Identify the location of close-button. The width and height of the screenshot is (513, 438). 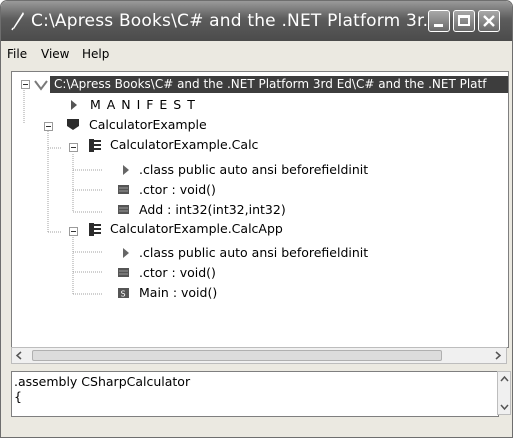
(489, 21).